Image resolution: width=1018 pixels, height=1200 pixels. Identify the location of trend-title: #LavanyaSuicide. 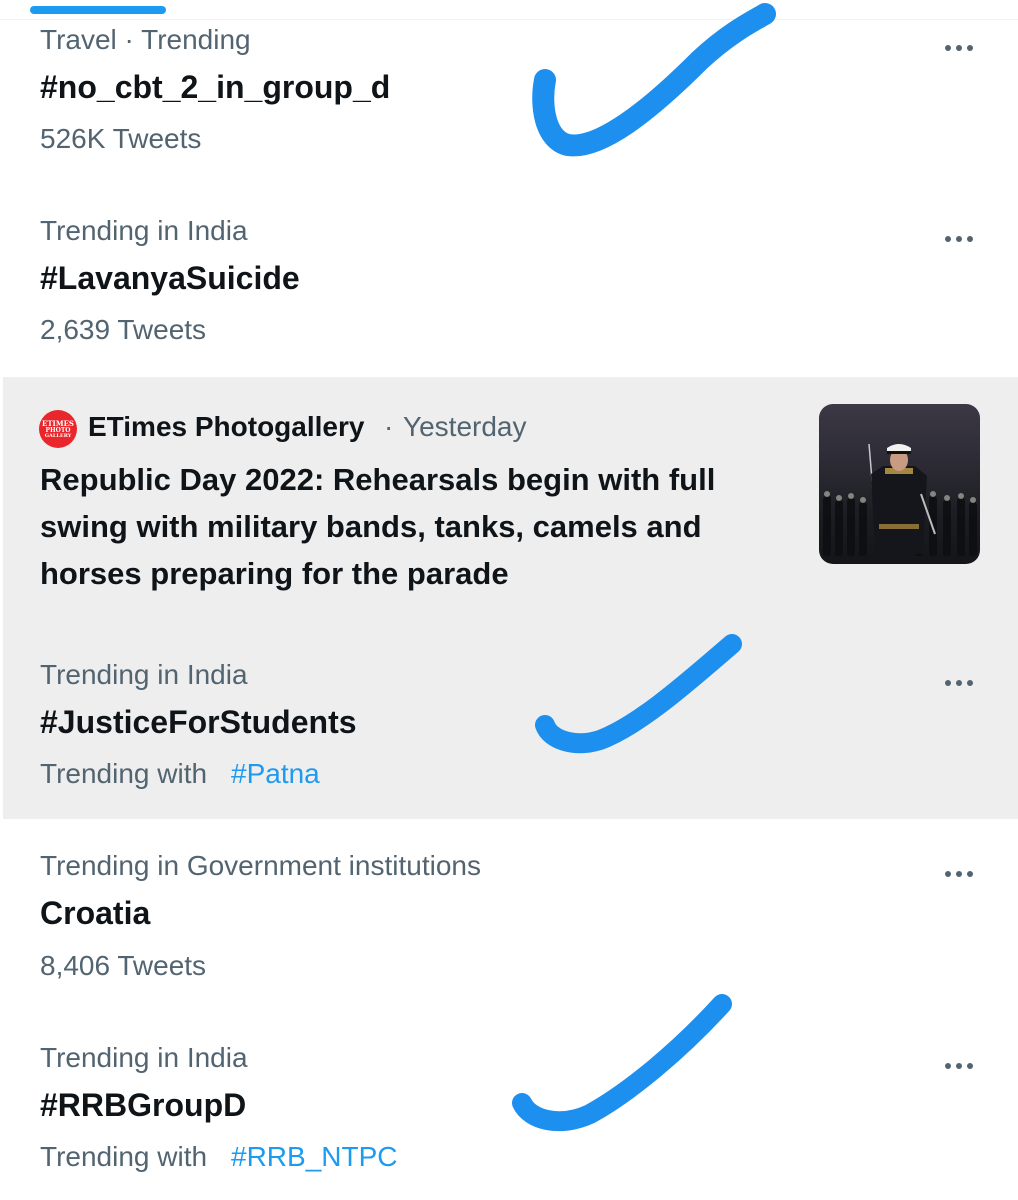
(170, 278).